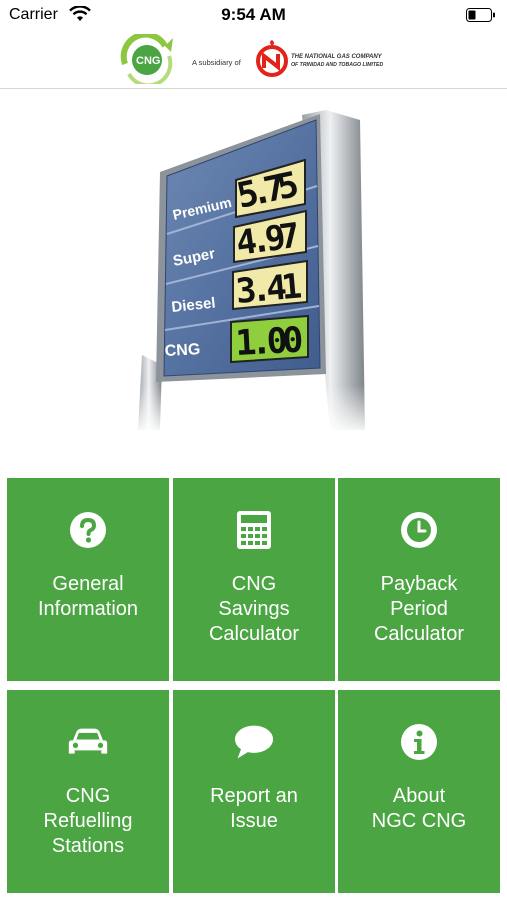 The width and height of the screenshot is (507, 900). What do you see at coordinates (254, 530) in the screenshot?
I see `calculator-icon` at bounding box center [254, 530].